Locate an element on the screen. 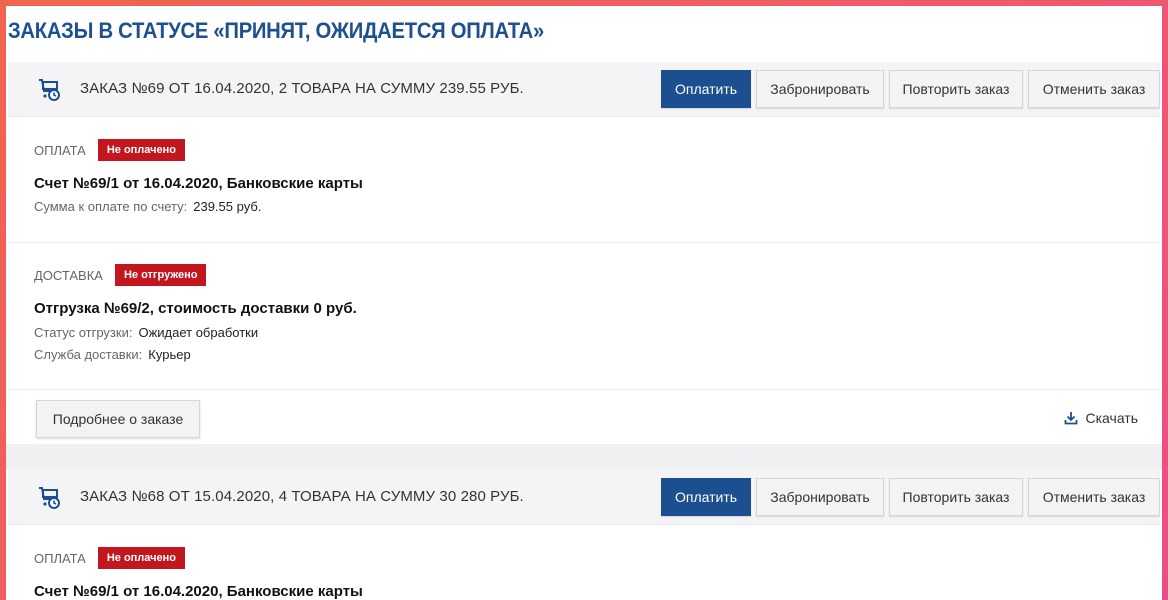  order-footer: Подробнее о заказе Скачать is located at coordinates (584, 422).